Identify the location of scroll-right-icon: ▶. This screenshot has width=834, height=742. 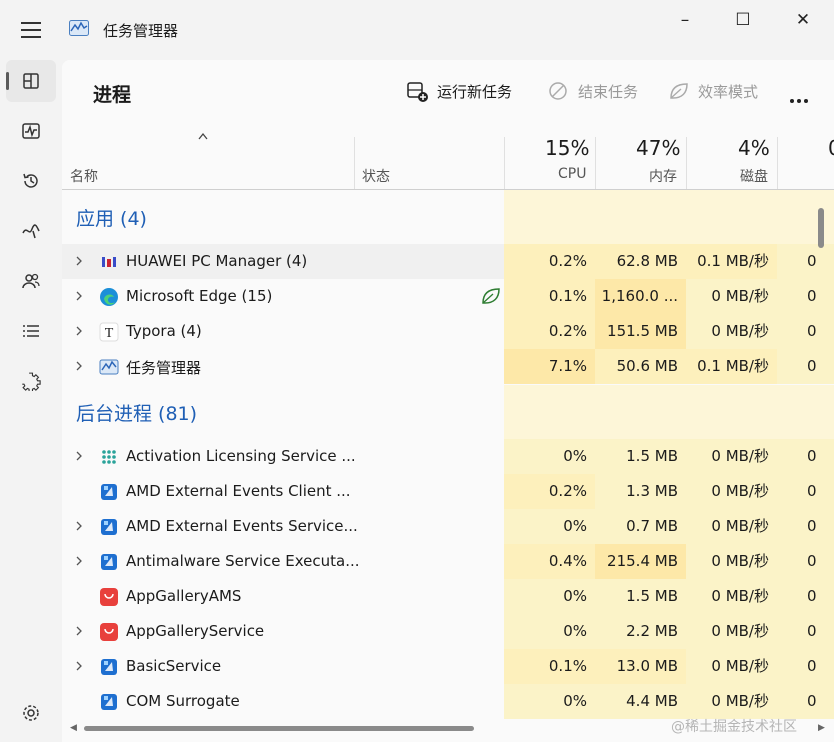
(821, 728).